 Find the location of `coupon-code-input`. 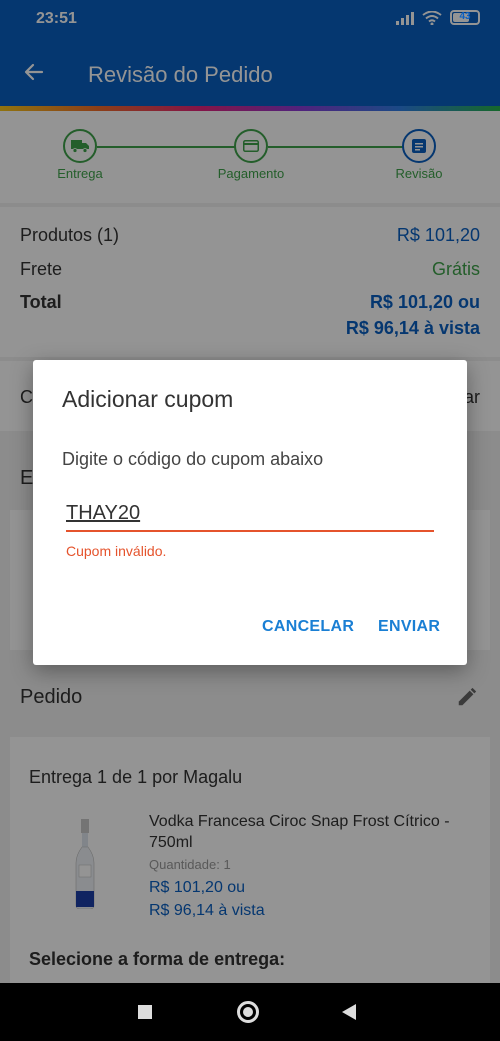

coupon-code-input is located at coordinates (250, 516).